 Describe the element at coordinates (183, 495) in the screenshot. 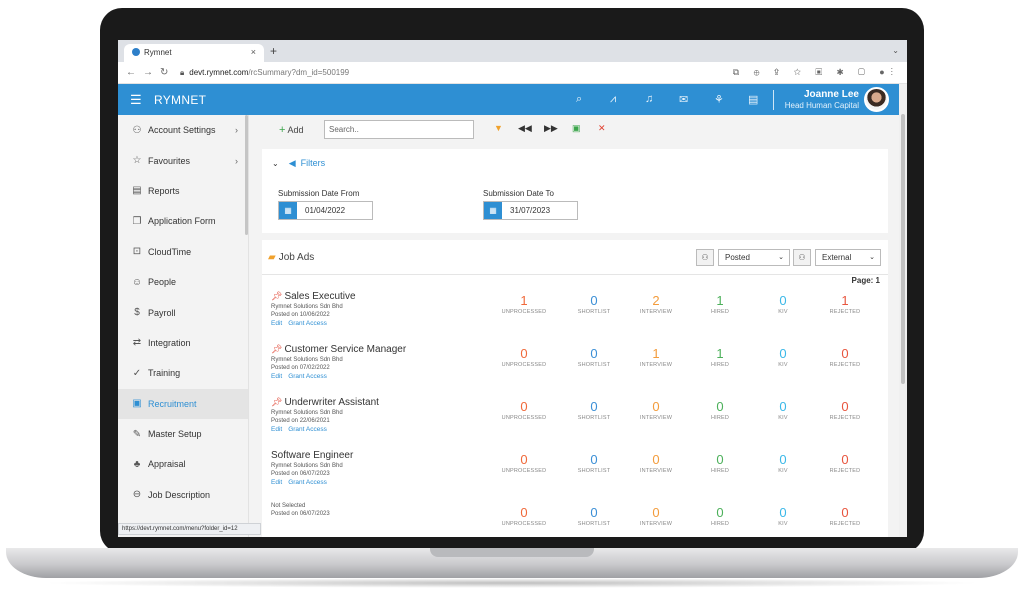

I see `sidebar-item-job-description: ⊖ Job Description` at that location.